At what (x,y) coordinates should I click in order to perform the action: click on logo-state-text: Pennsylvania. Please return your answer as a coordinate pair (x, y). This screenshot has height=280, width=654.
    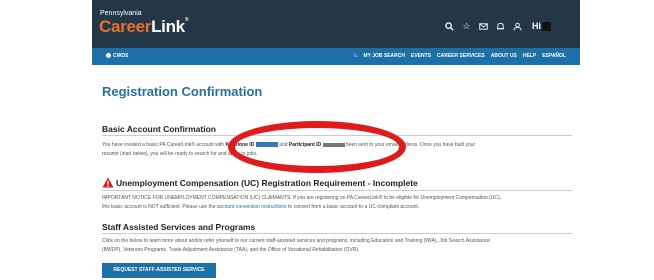
    Looking at the image, I should click on (121, 13).